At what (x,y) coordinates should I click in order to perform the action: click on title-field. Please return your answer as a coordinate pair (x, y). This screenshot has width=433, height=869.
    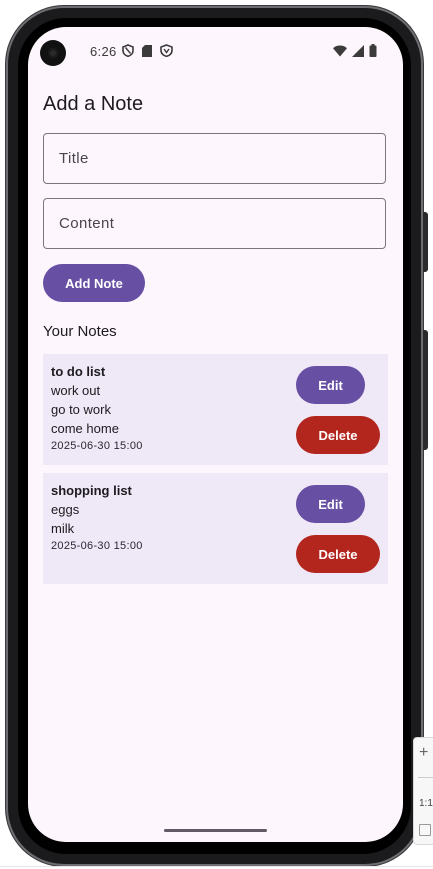
    Looking at the image, I should click on (214, 158).